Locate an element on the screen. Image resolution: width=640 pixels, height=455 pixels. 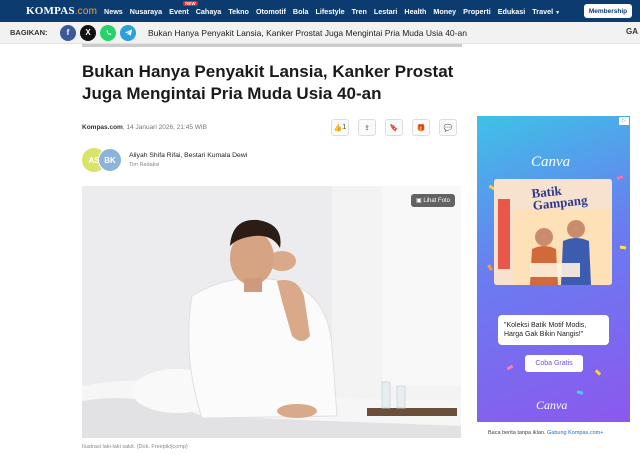
avatar: BK is located at coordinates (110, 160).